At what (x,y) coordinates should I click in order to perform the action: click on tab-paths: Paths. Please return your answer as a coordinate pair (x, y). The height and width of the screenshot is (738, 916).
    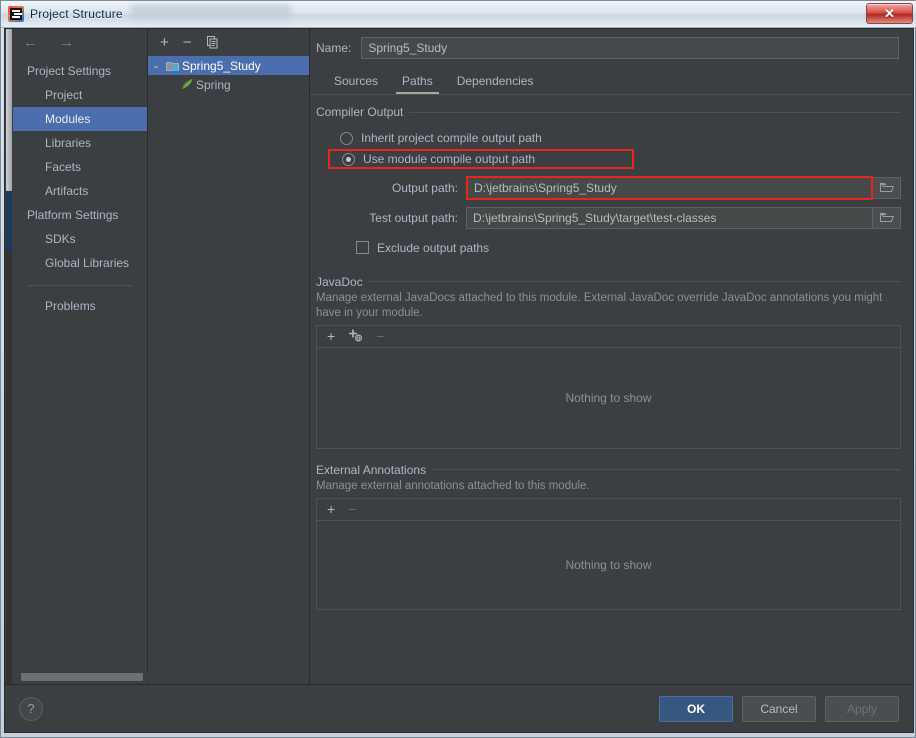
    Looking at the image, I should click on (417, 82).